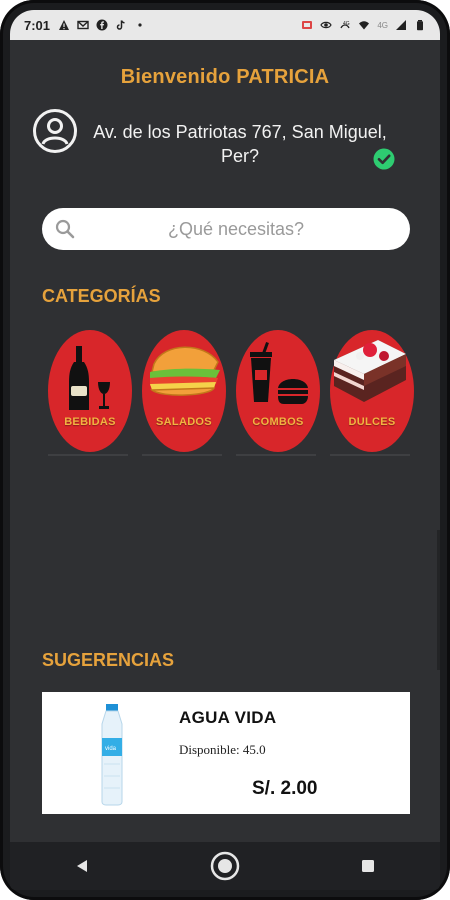 The width and height of the screenshot is (450, 900). Describe the element at coordinates (90, 422) in the screenshot. I see `category-label: BEBIDAS` at that location.